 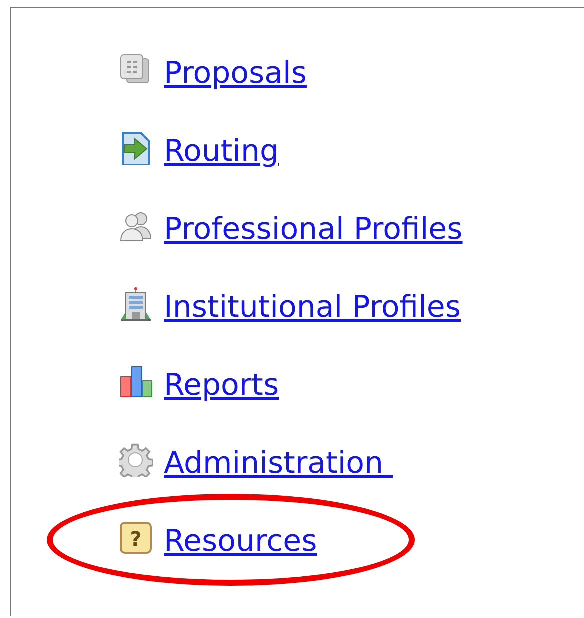 I want to click on menu-link: Resources, so click(x=241, y=542).